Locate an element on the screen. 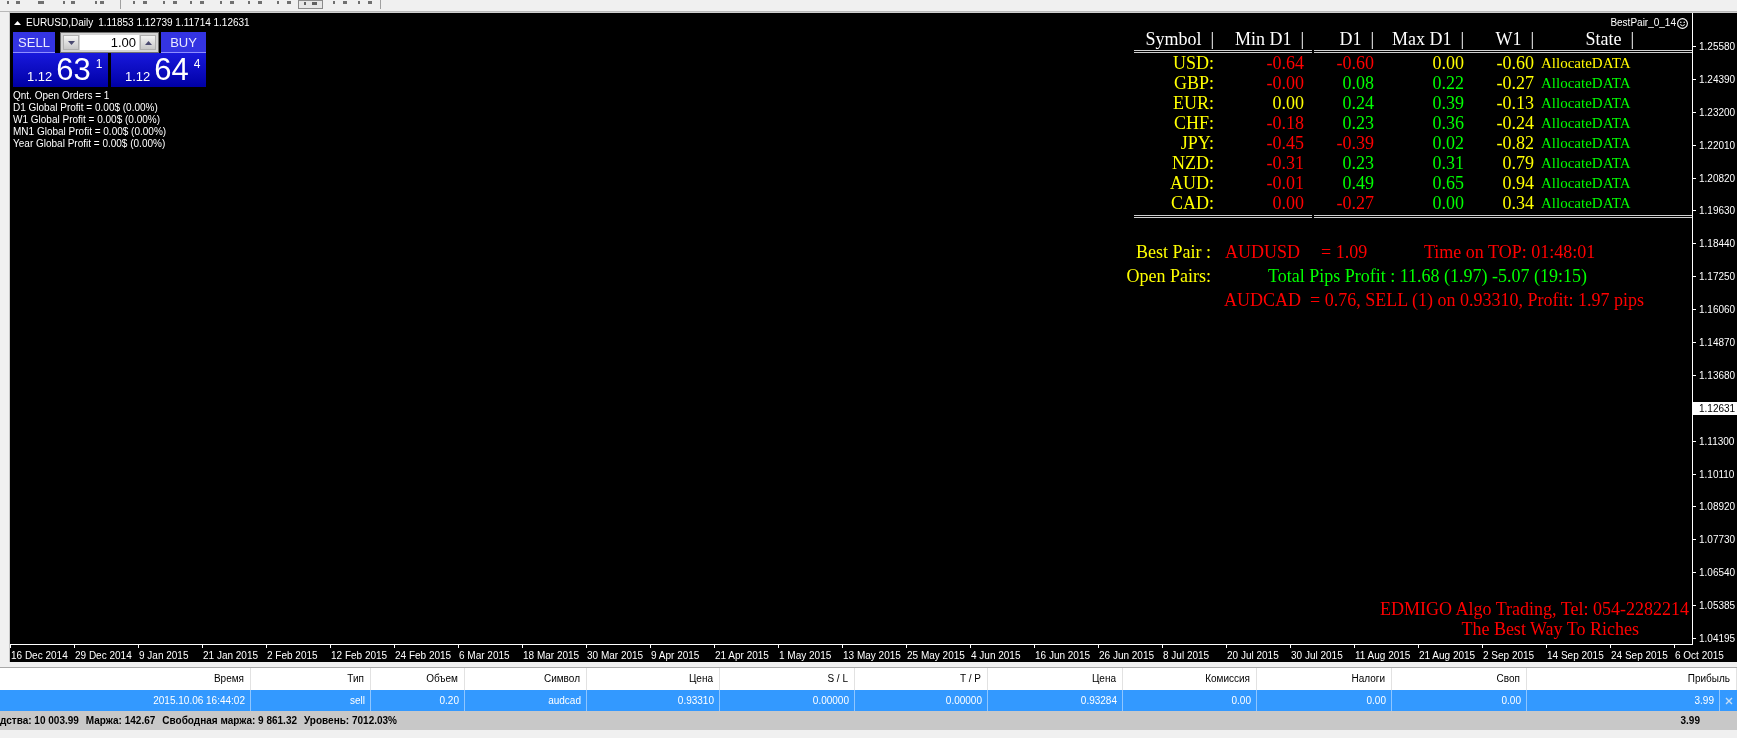 This screenshot has width=1737, height=738. pips-profit-text: Total Pips Profit : 11.68 (1.97) -5.07 (19:15) is located at coordinates (1428, 276).